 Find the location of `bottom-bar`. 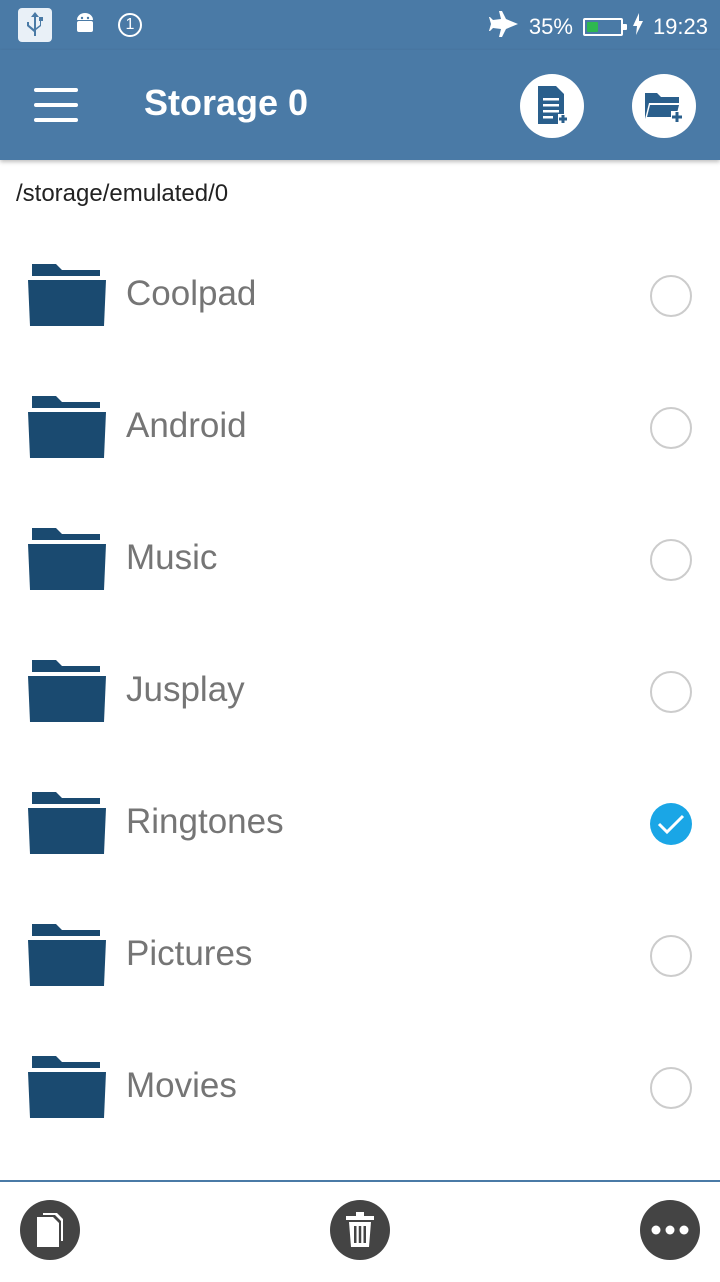

bottom-bar is located at coordinates (360, 1231).